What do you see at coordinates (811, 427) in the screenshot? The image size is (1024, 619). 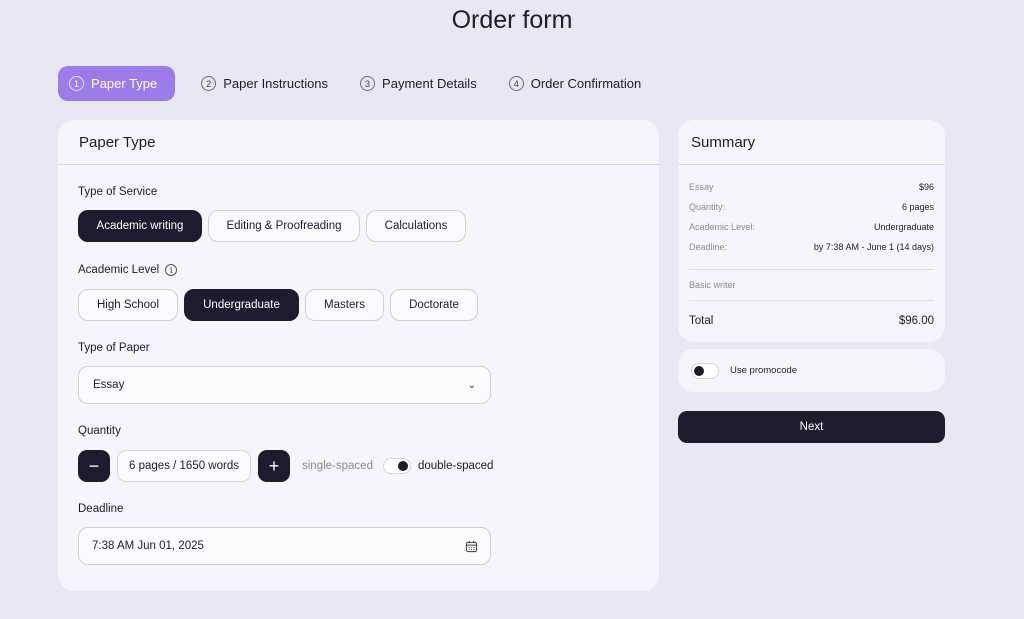 I see `next-button: Next` at bounding box center [811, 427].